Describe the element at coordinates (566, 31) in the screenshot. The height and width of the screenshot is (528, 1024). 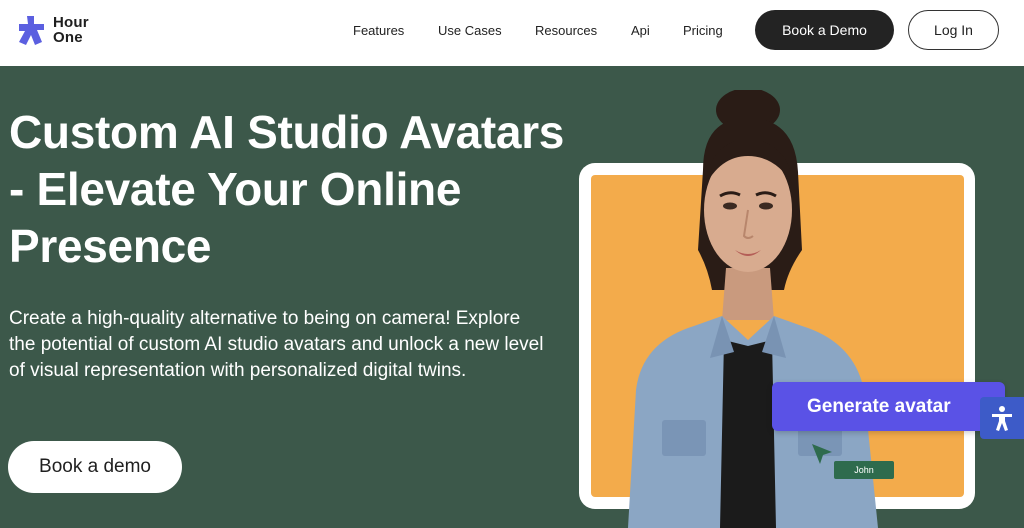
I see `nav-resources: Resources` at that location.